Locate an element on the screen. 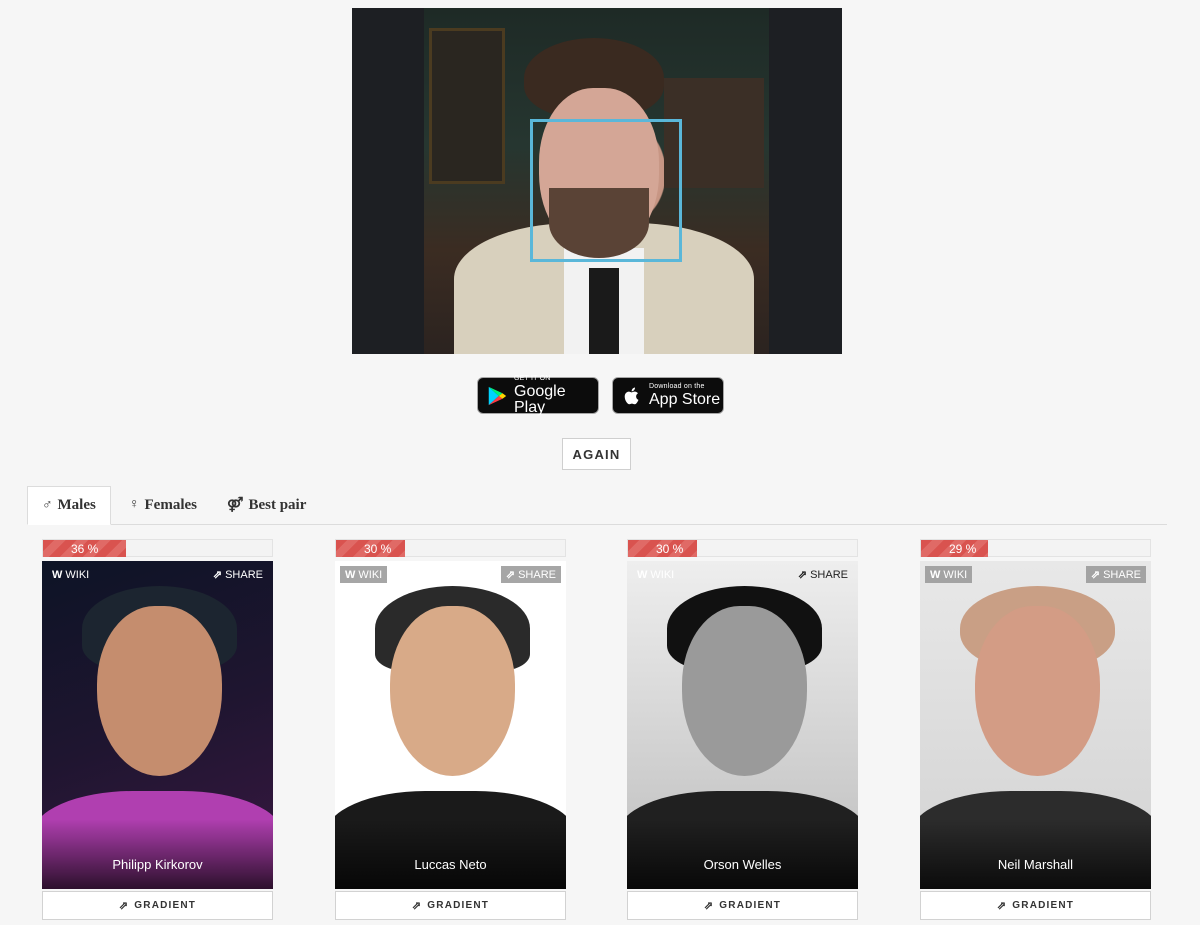 This screenshot has height=925, width=1200. tab-best-pair: ⚤ Best pair is located at coordinates (266, 505).